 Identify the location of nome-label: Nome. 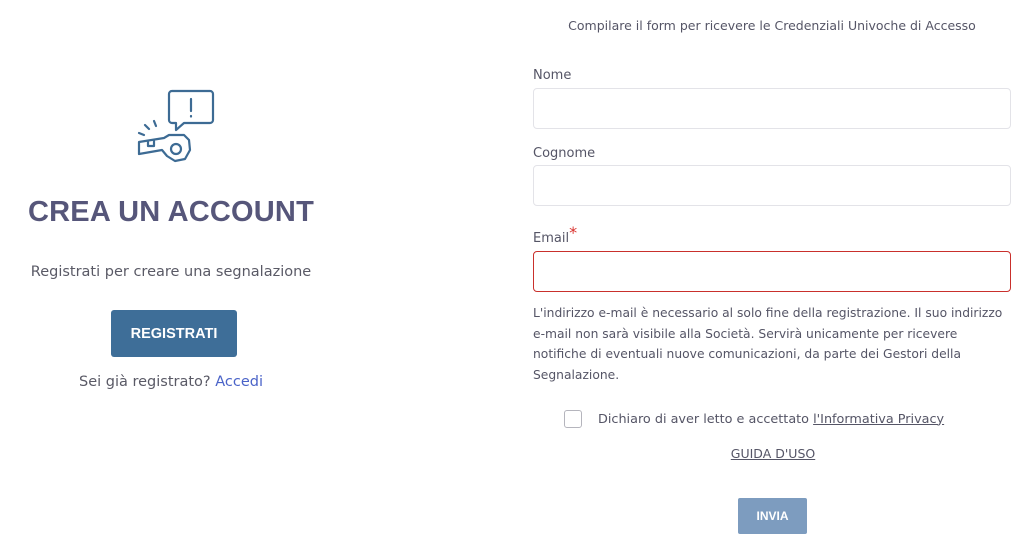
(552, 75).